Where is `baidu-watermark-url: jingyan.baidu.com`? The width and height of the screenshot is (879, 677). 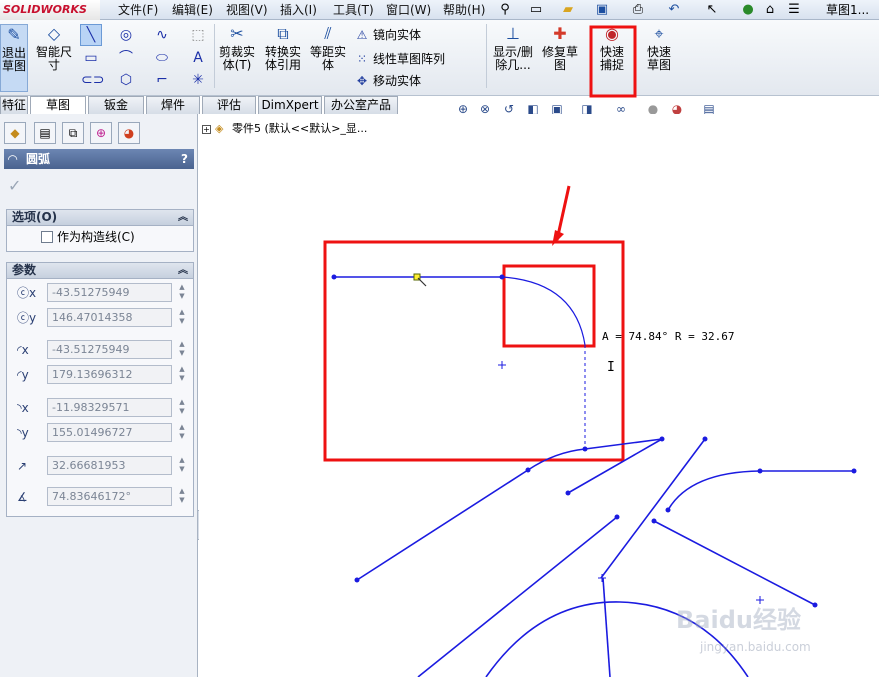
baidu-watermark-url: jingyan.baidu.com is located at coordinates (755, 647).